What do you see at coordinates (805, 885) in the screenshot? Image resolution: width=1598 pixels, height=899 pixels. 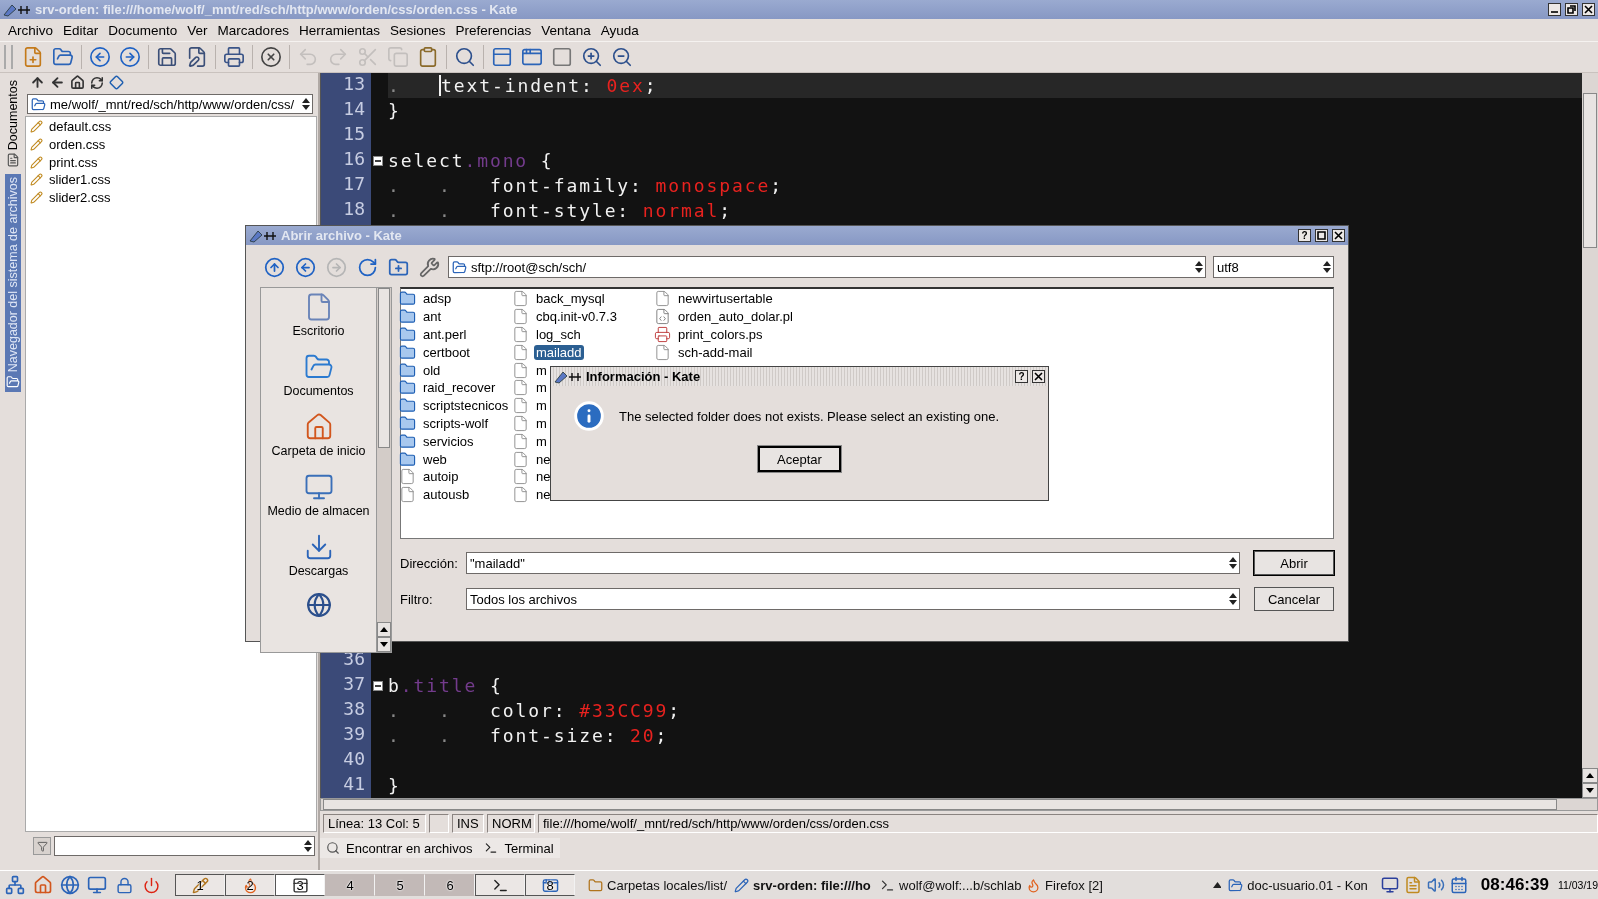 I see `task-button: srv-orden: file:///ho` at bounding box center [805, 885].